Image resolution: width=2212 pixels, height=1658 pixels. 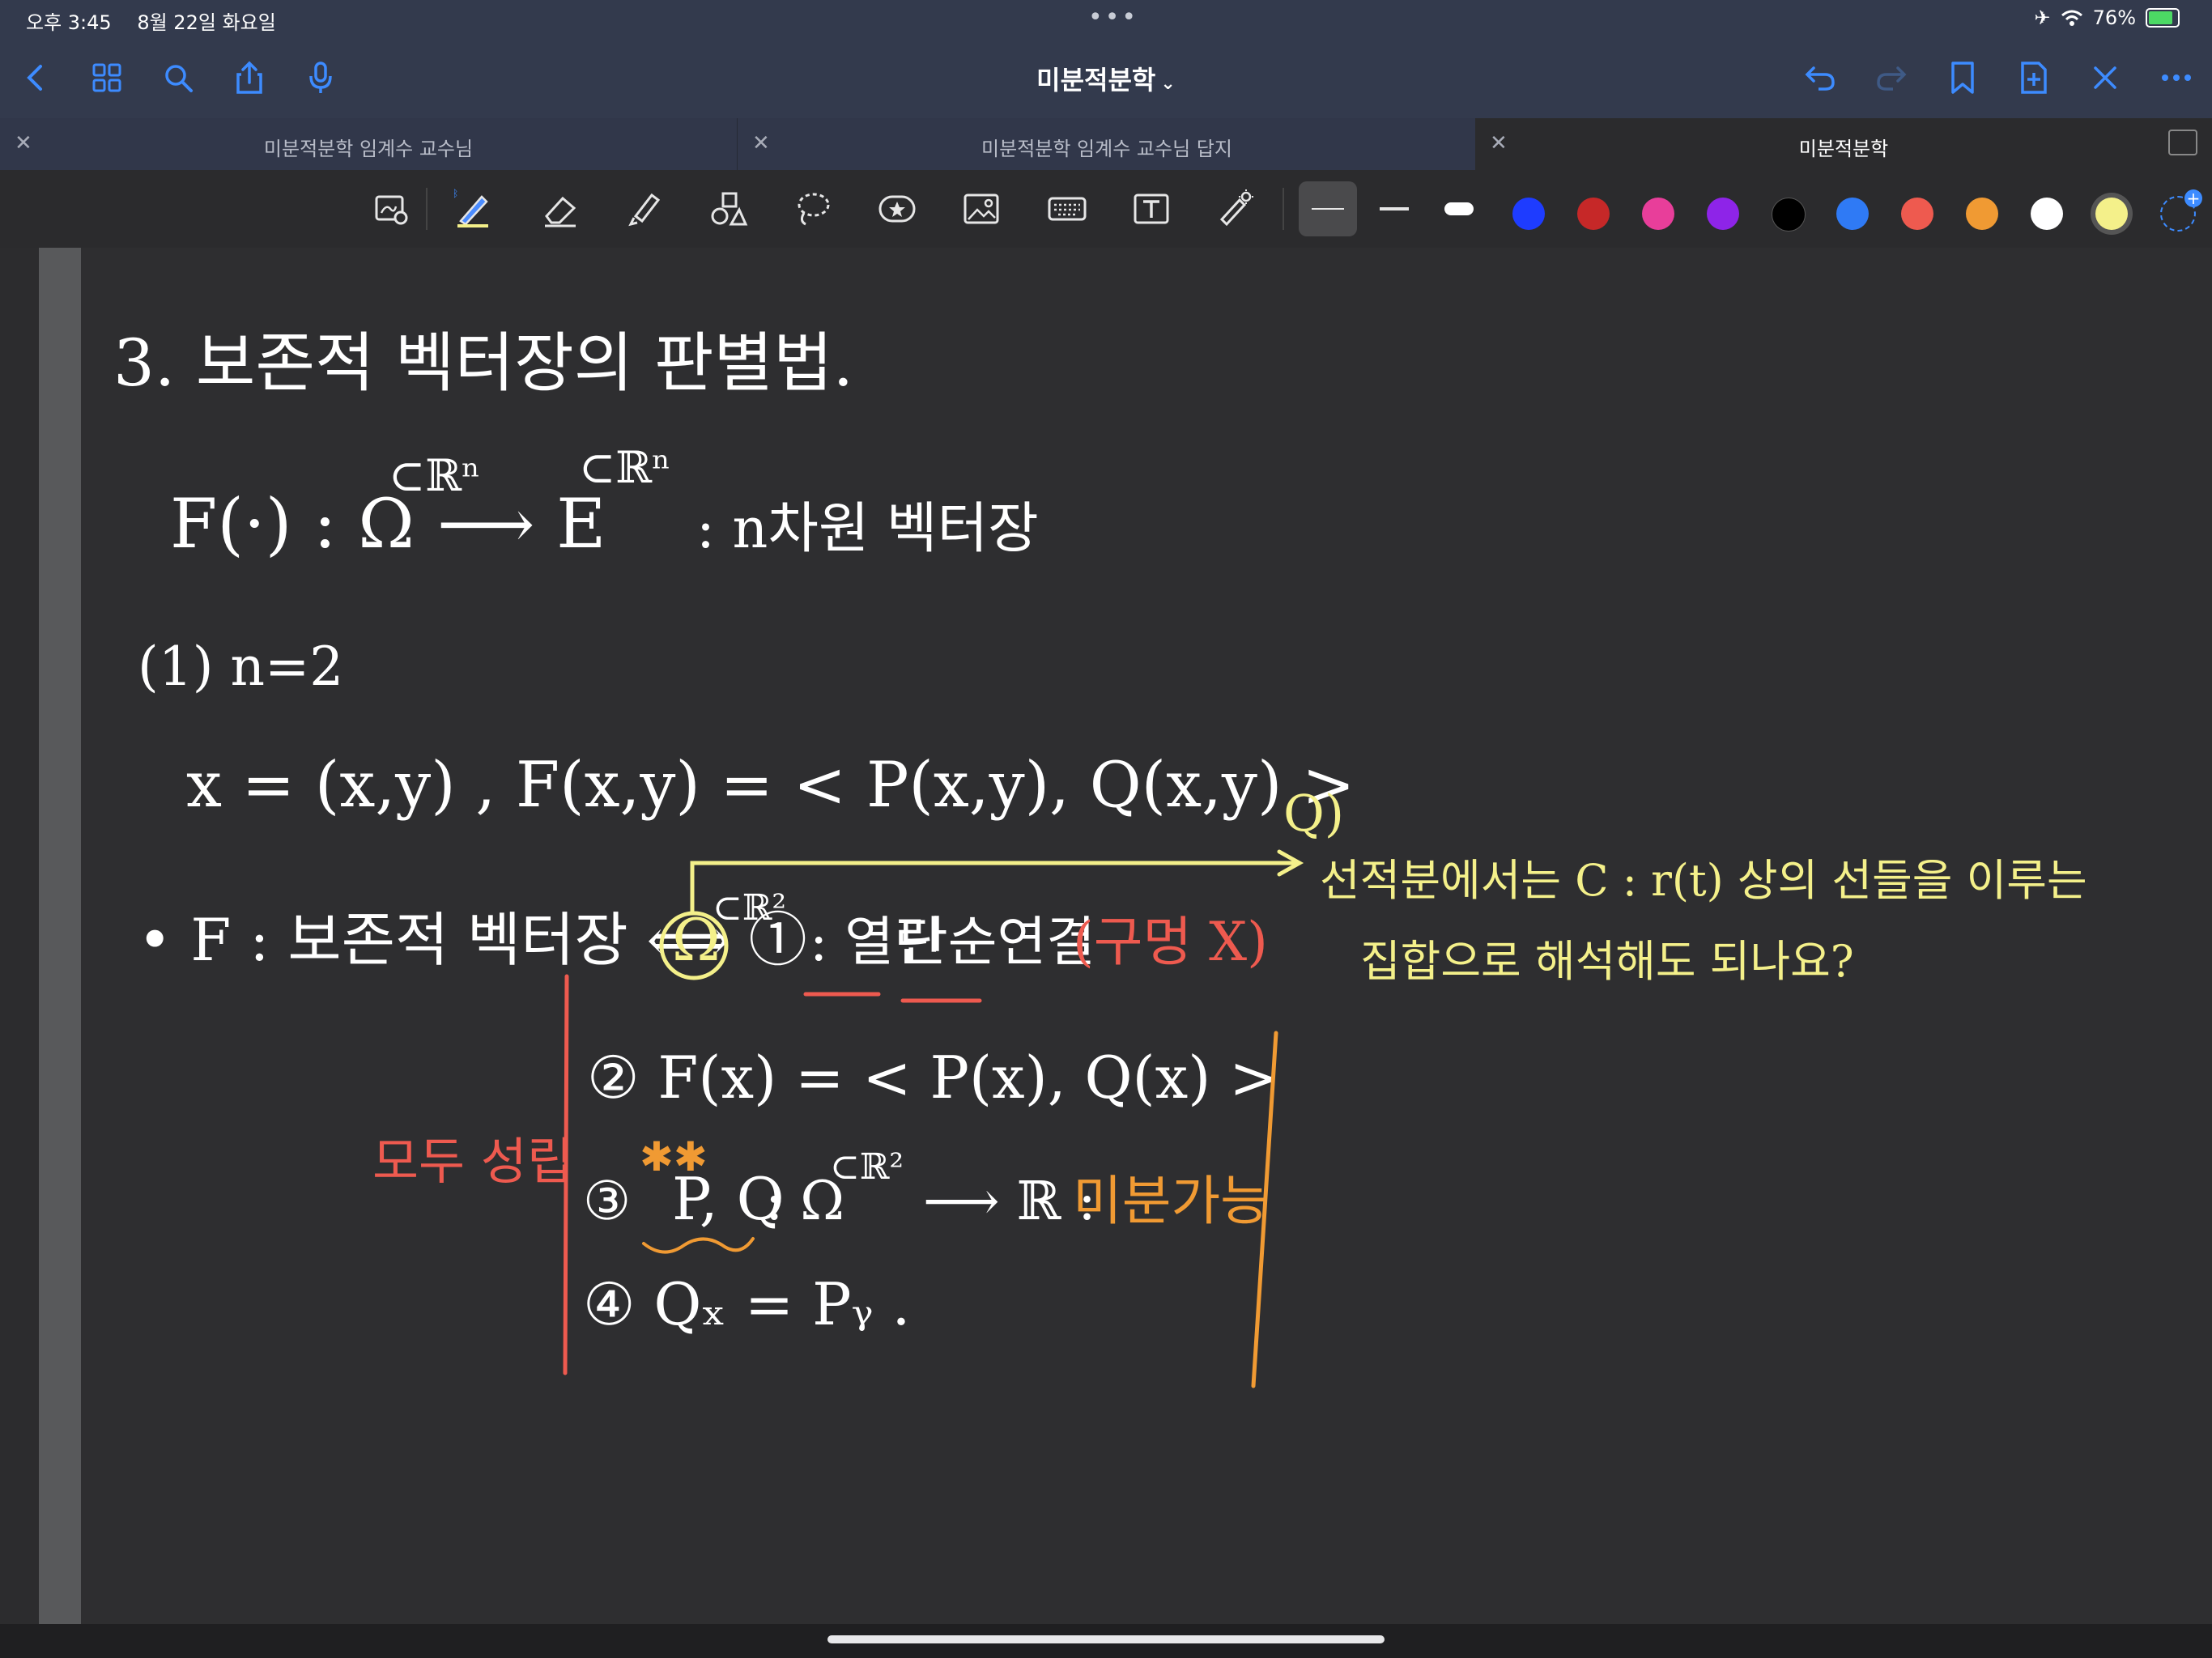 What do you see at coordinates (1113, 17) in the screenshot?
I see `multitasking-dots-icon: •••` at bounding box center [1113, 17].